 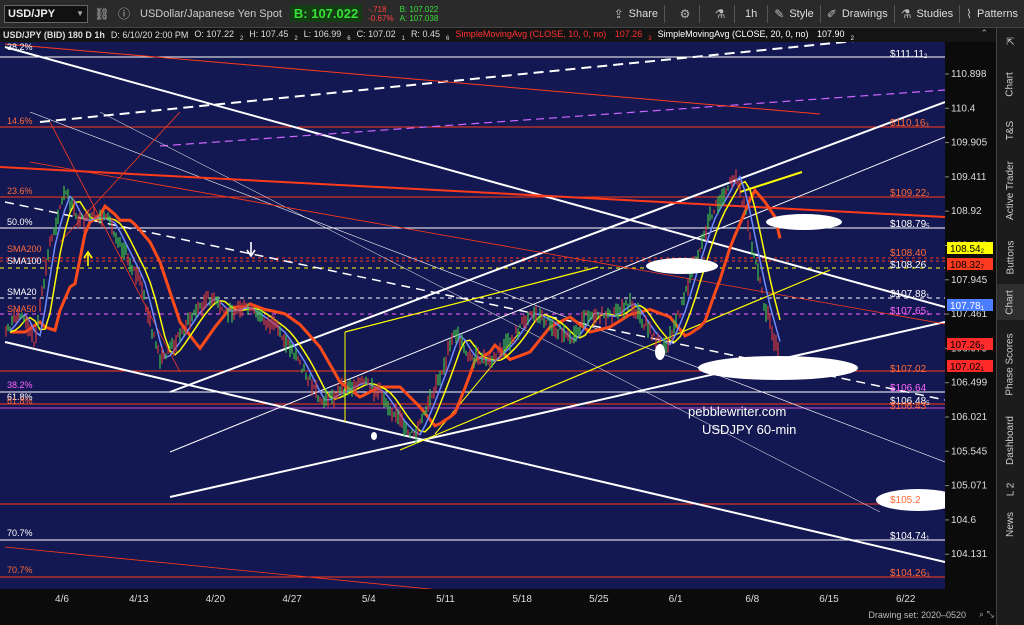 What do you see at coordinates (54, 35) in the screenshot?
I see `chart-title: USD/JPY (BID) 180 D 1h` at bounding box center [54, 35].